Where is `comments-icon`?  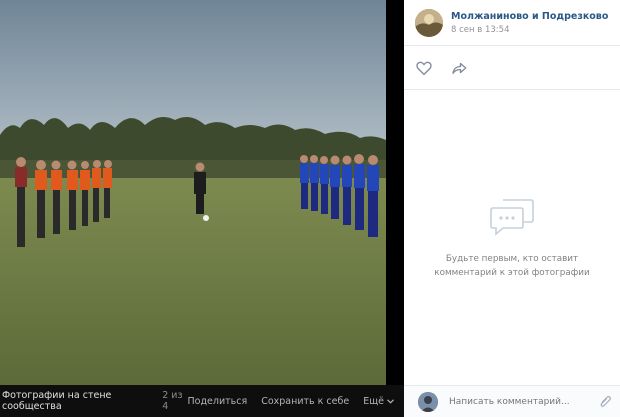
comments-icon is located at coordinates (512, 217).